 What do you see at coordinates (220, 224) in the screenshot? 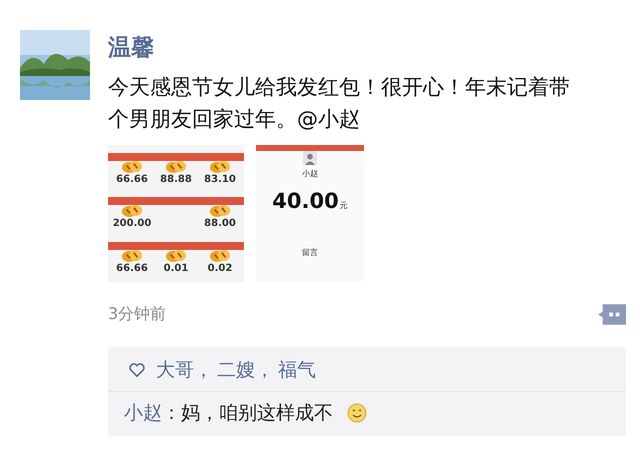
I see `amount-text: 88.00` at bounding box center [220, 224].